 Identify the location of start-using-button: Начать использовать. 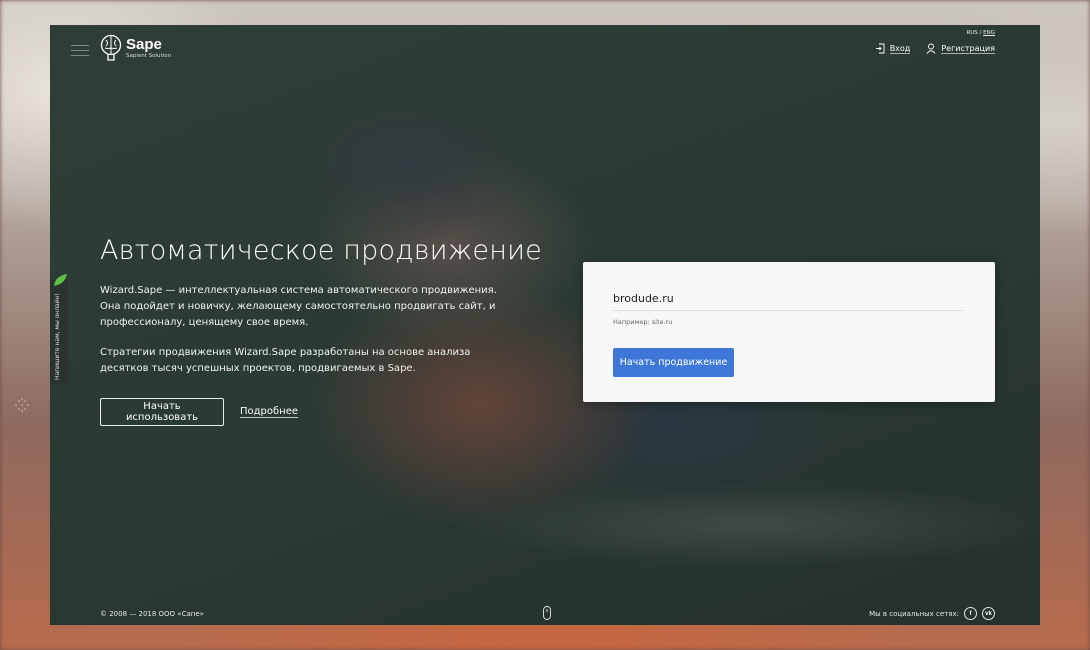
(162, 412).